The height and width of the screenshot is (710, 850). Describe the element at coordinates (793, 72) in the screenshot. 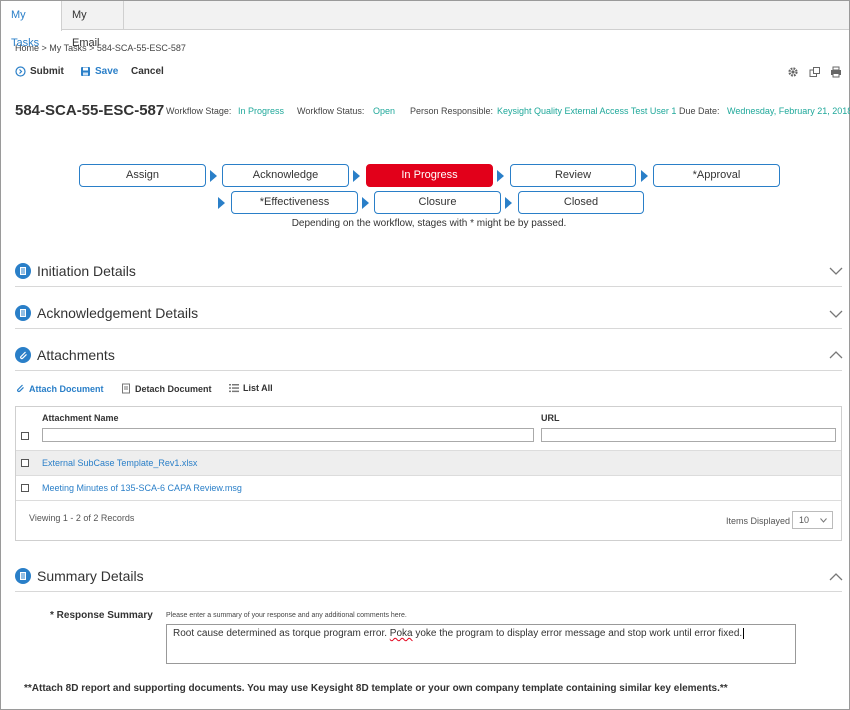

I see `gear-icon` at that location.